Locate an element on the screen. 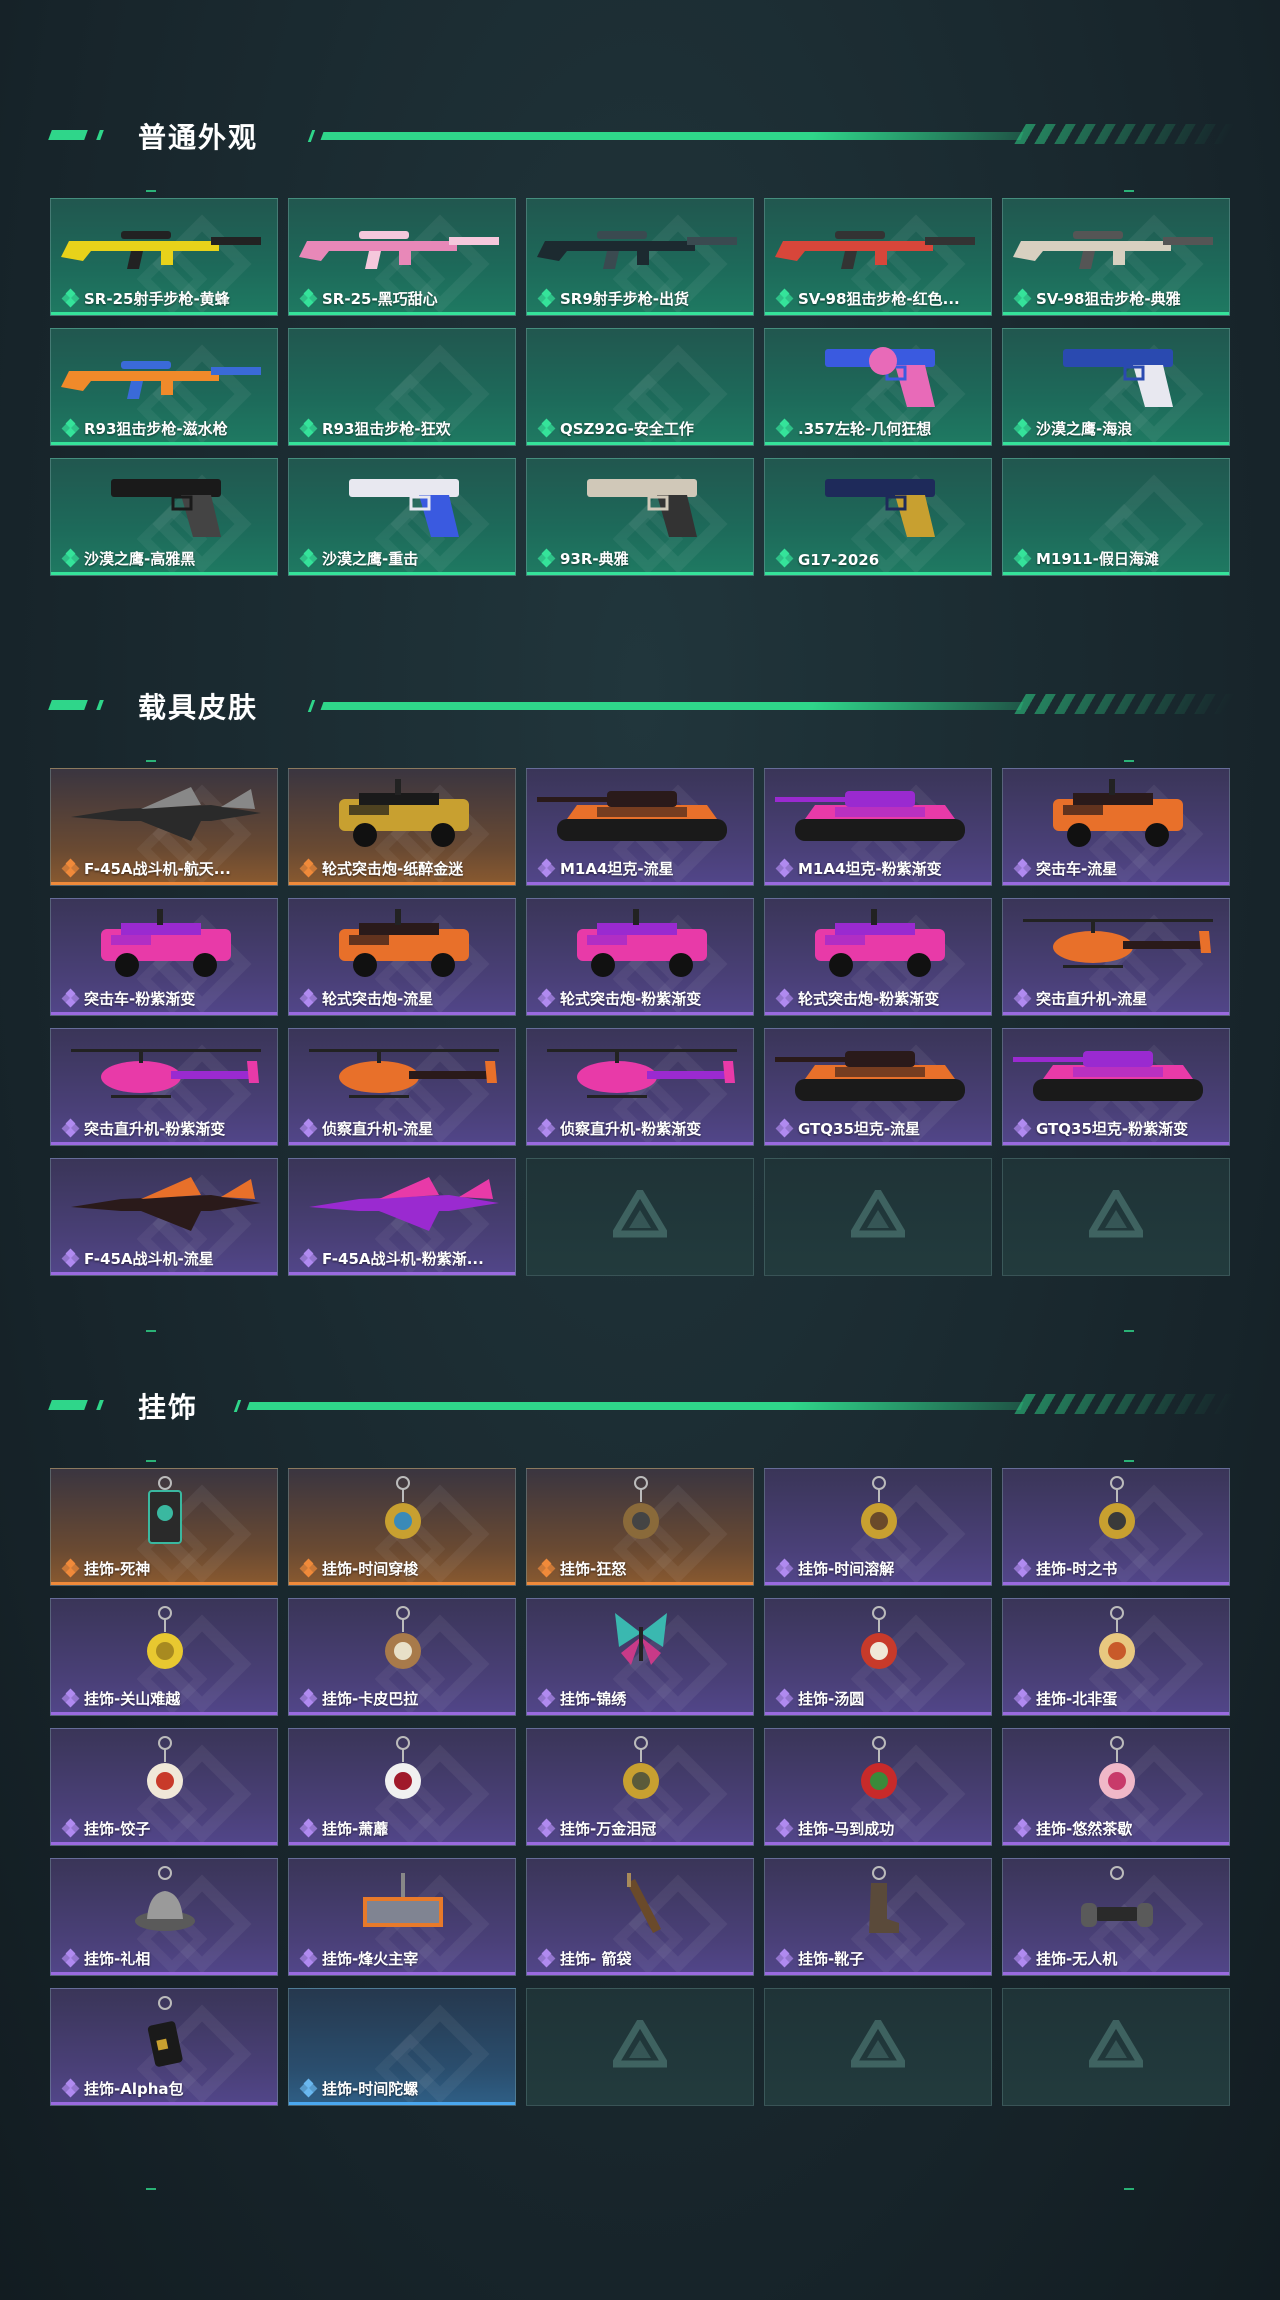 Image resolution: width=1280 pixels, height=2300 pixels. item-card: SV-98狙击步枪-典雅 is located at coordinates (1116, 257).